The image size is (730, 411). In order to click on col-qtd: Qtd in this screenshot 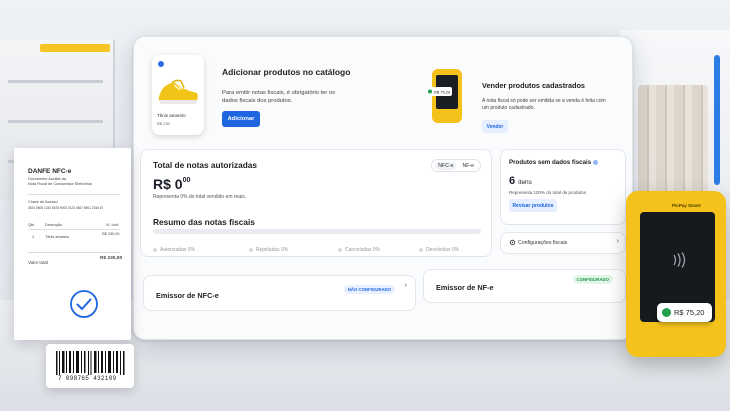, I will do `click(31, 225)`.